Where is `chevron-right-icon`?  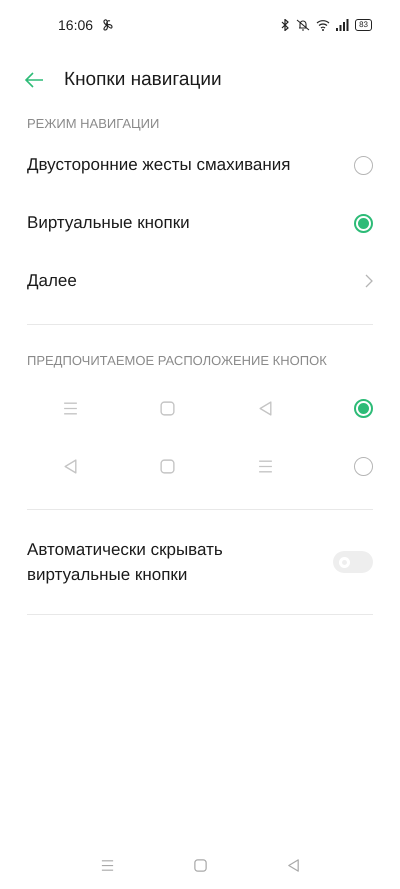 chevron-right-icon is located at coordinates (369, 281).